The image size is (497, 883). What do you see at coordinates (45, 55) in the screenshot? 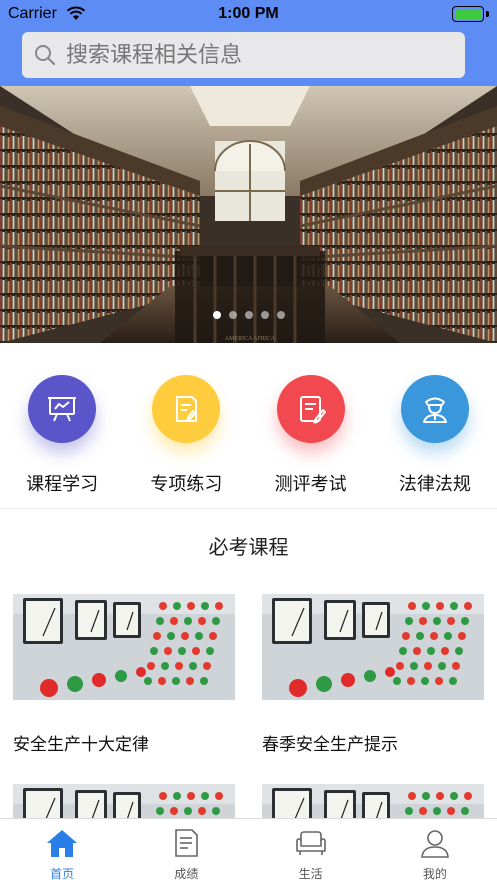
I see `search-icon` at bounding box center [45, 55].